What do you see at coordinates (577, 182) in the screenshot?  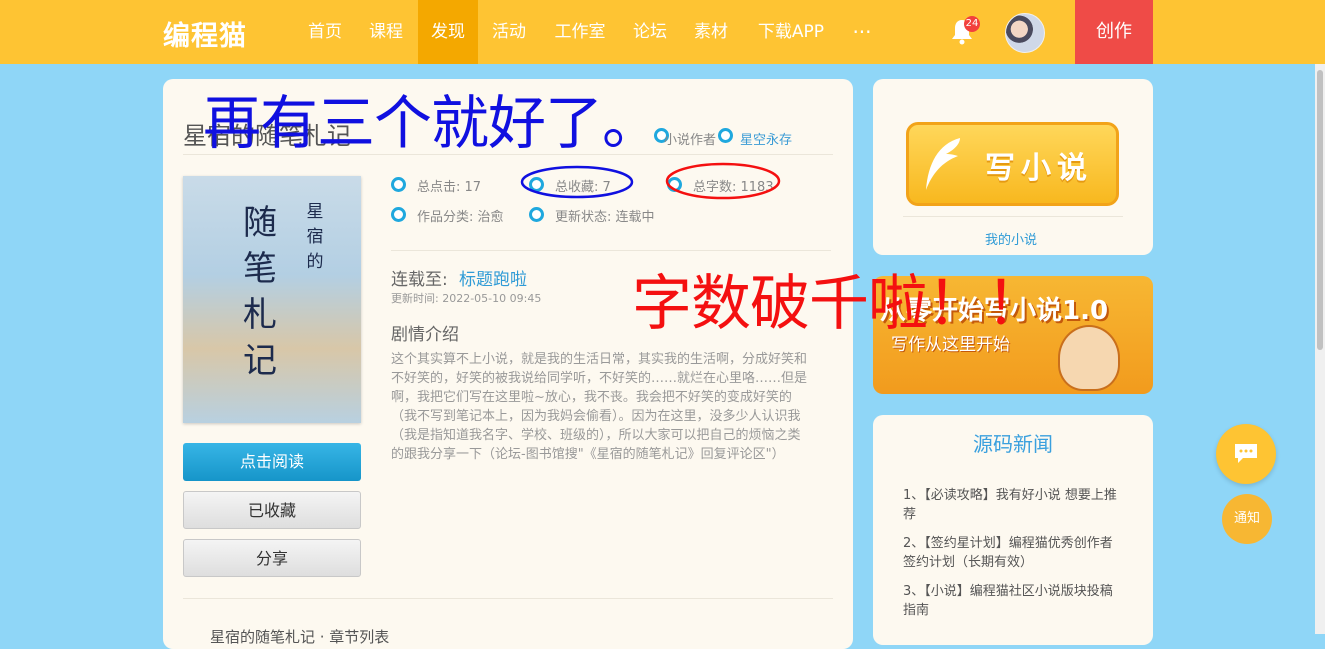 I see `blue-circle` at bounding box center [577, 182].